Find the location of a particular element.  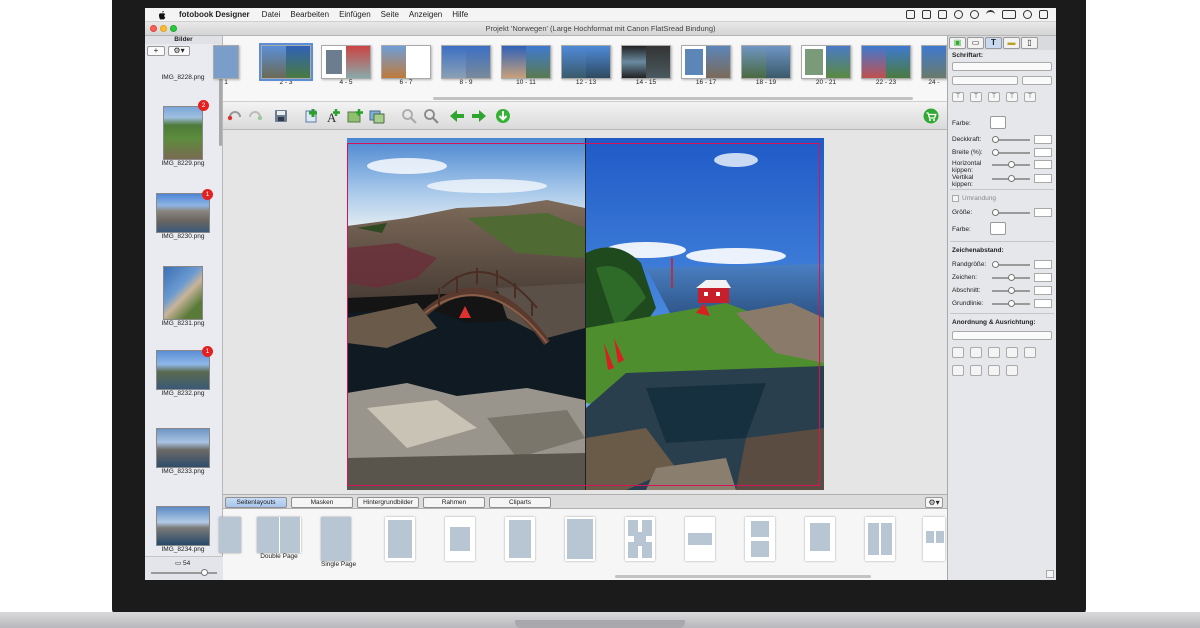

menu-hilfe: Hilfe is located at coordinates (460, 14).